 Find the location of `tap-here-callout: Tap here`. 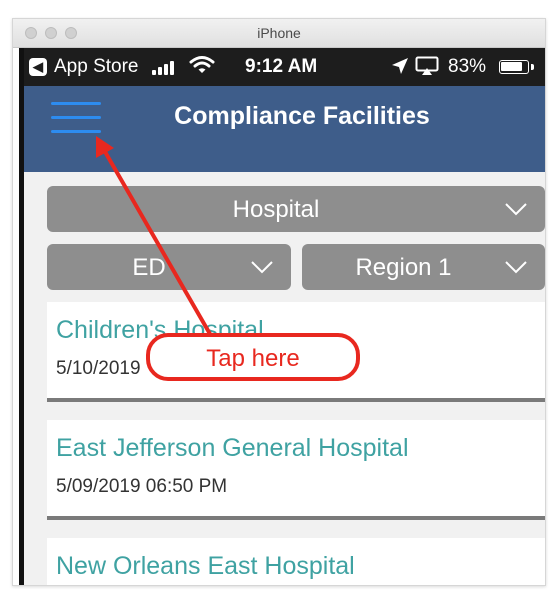

tap-here-callout: Tap here is located at coordinates (253, 357).